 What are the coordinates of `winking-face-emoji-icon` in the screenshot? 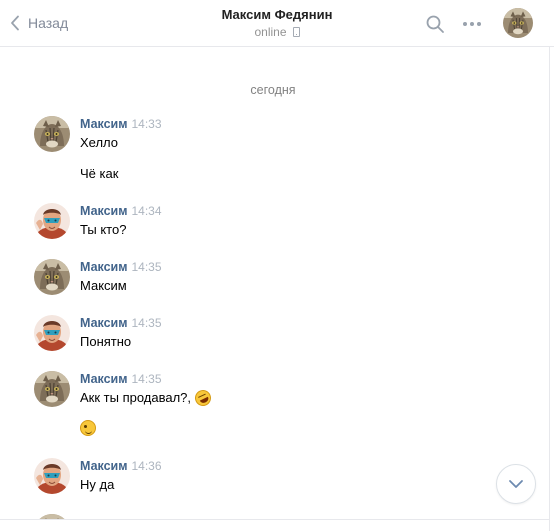 It's located at (88, 428).